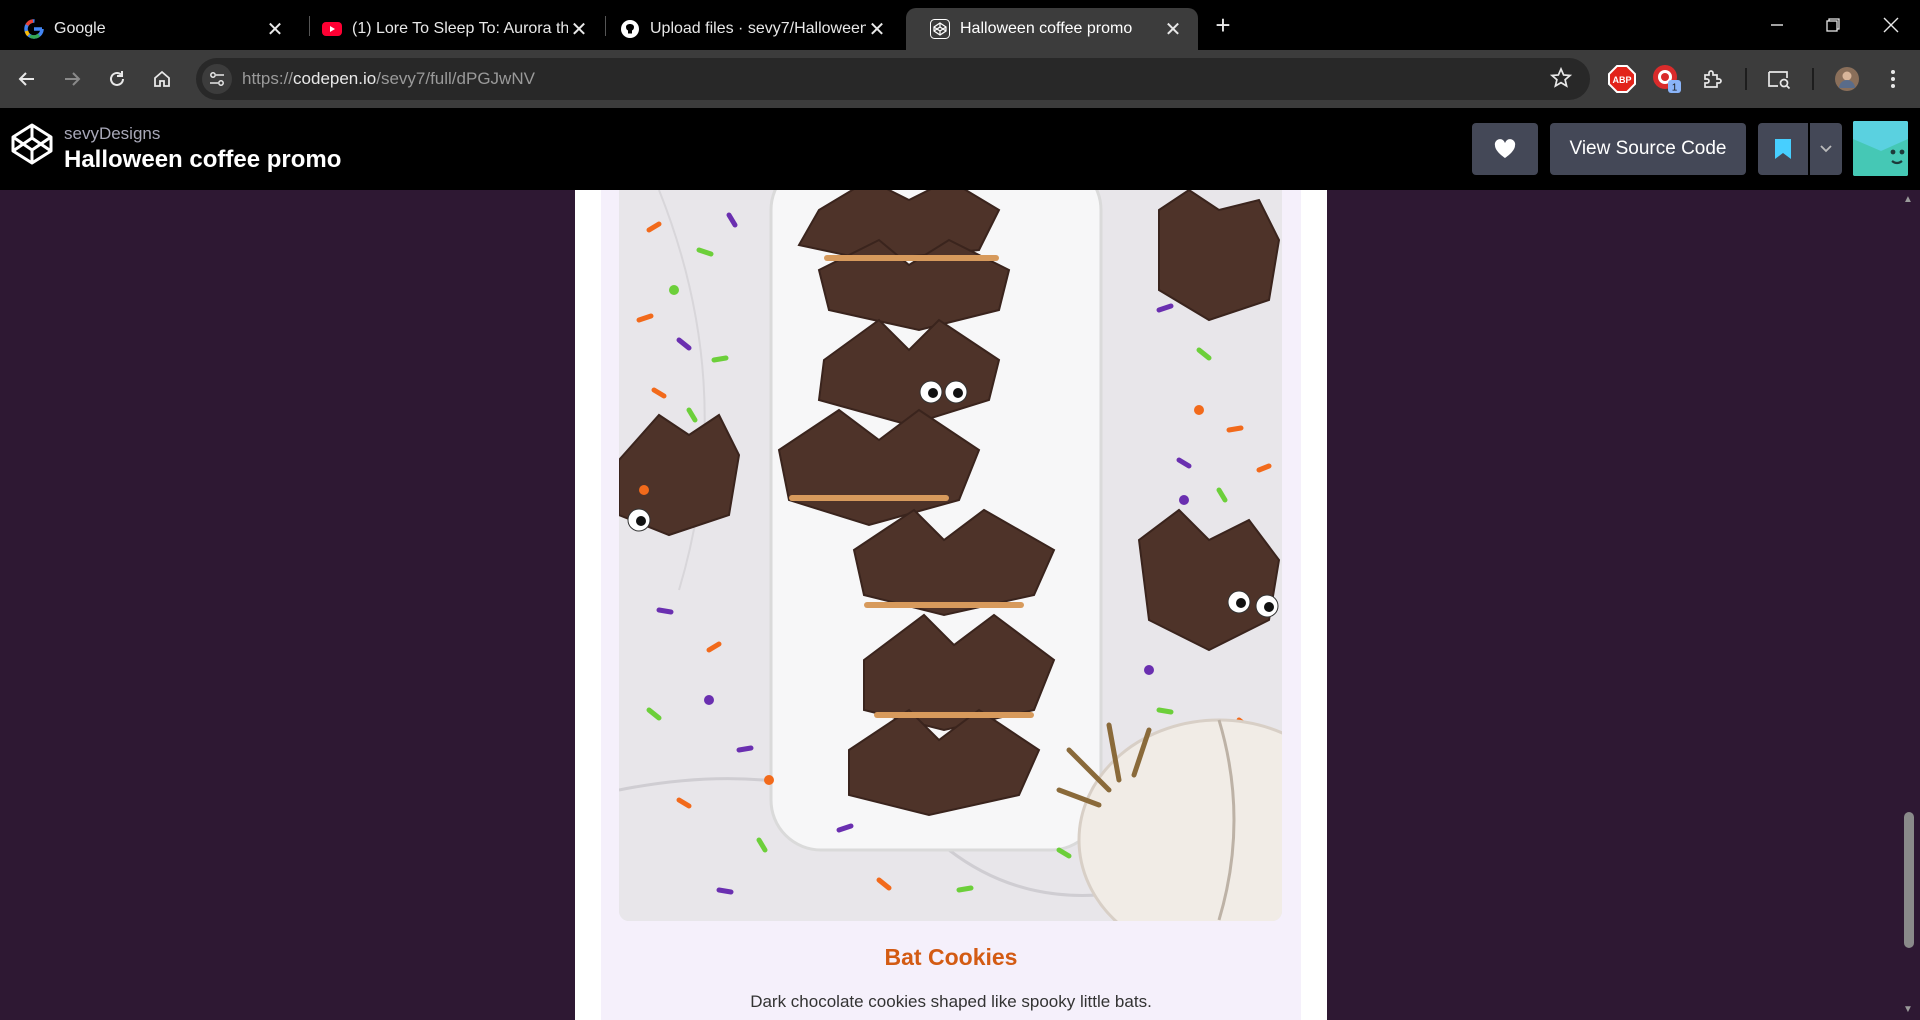  Describe the element at coordinates (1046, 28) in the screenshot. I see `tab-title: Halloween coffee promo` at that location.